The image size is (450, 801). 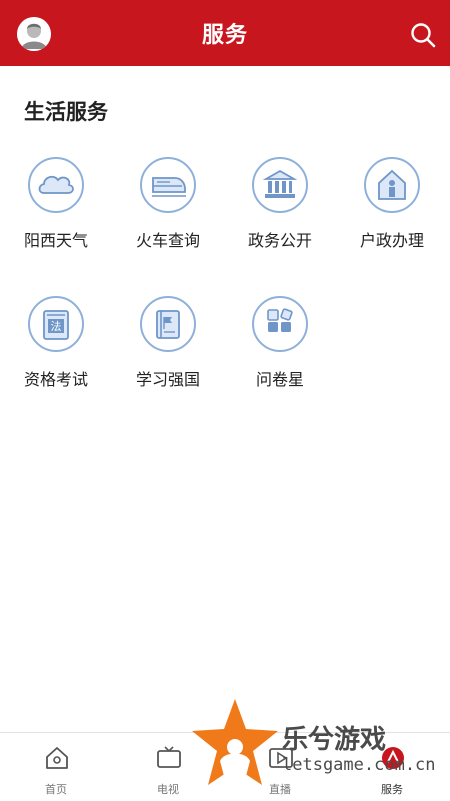 I want to click on cloud-icon, so click(x=56, y=184).